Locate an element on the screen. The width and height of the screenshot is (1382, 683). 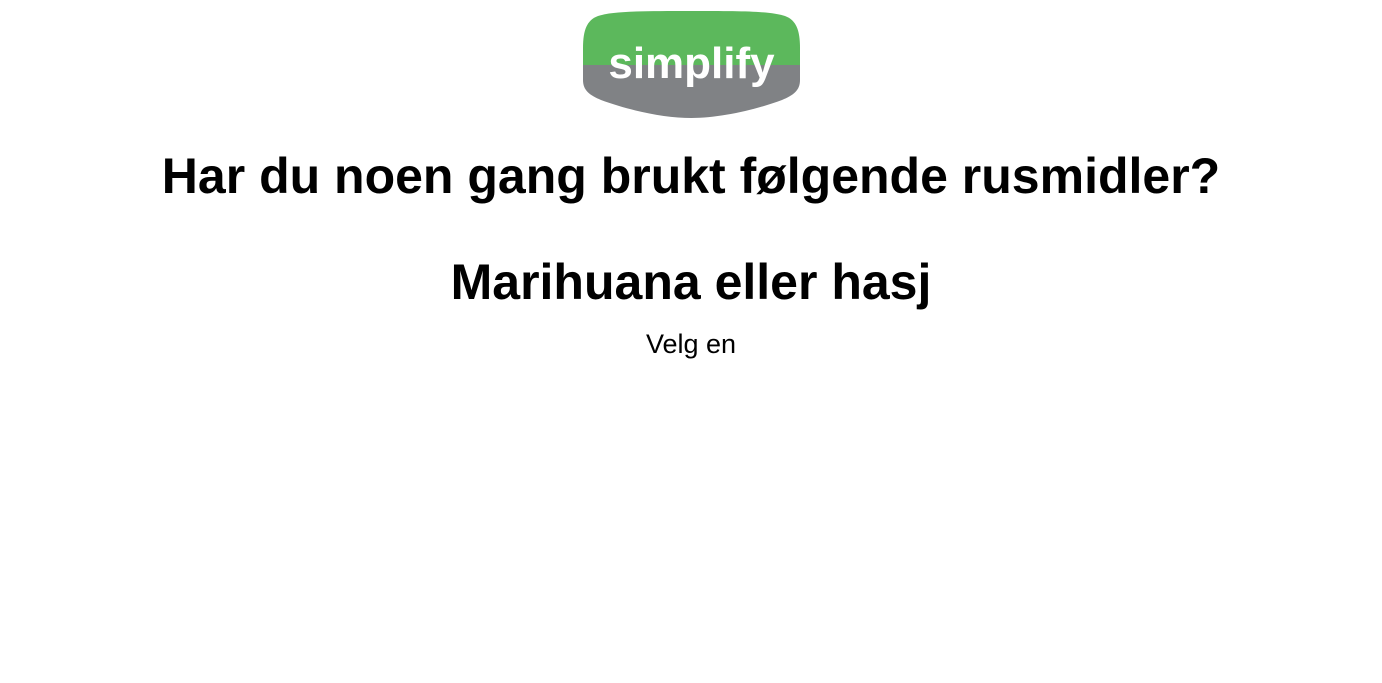
simplify-logo: simplify is located at coordinates (691, 65).